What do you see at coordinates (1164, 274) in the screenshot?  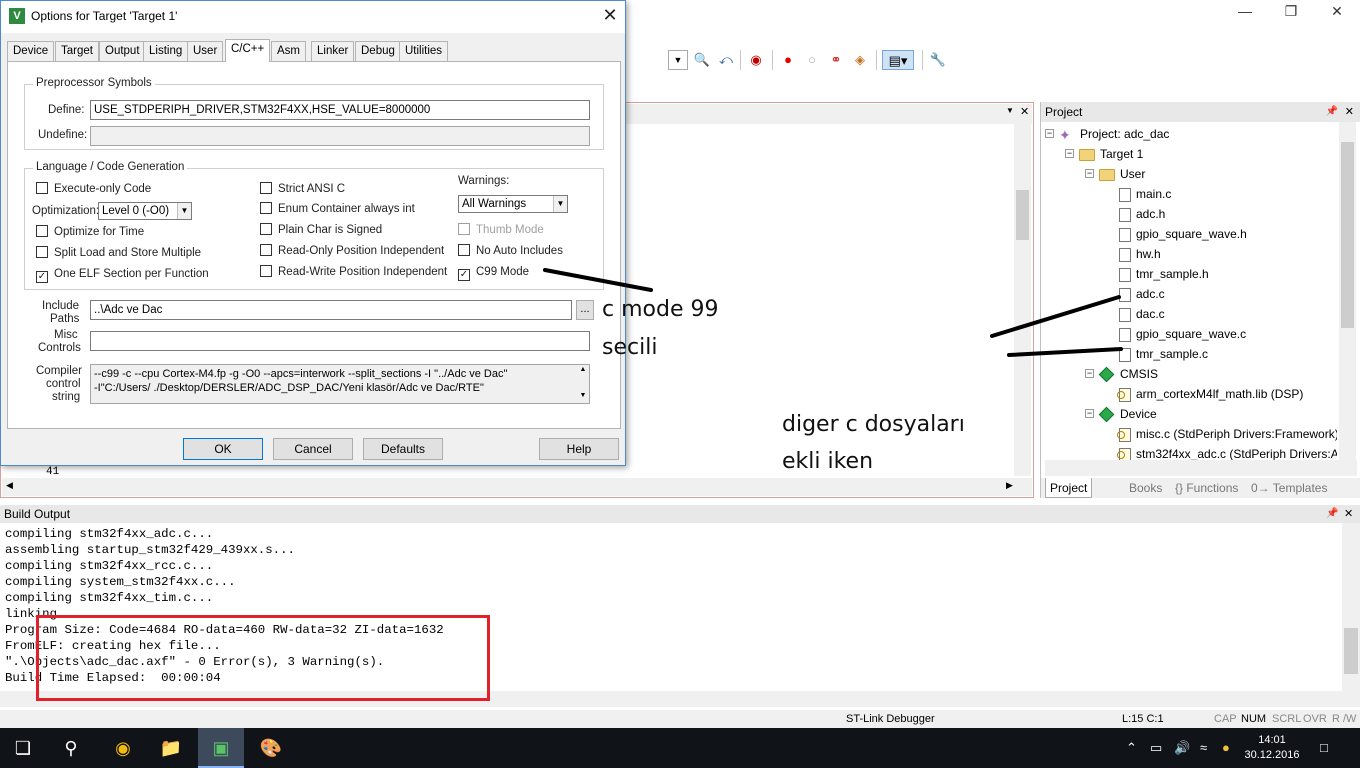 I see `tree-item: tmr_sample.h` at bounding box center [1164, 274].